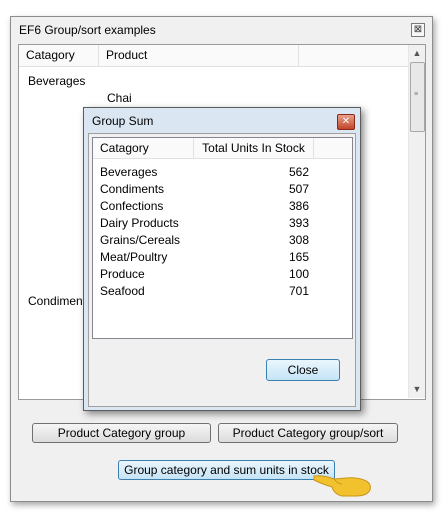 The width and height of the screenshot is (447, 518). What do you see at coordinates (199, 55) in the screenshot?
I see `column-header-product: Product` at bounding box center [199, 55].